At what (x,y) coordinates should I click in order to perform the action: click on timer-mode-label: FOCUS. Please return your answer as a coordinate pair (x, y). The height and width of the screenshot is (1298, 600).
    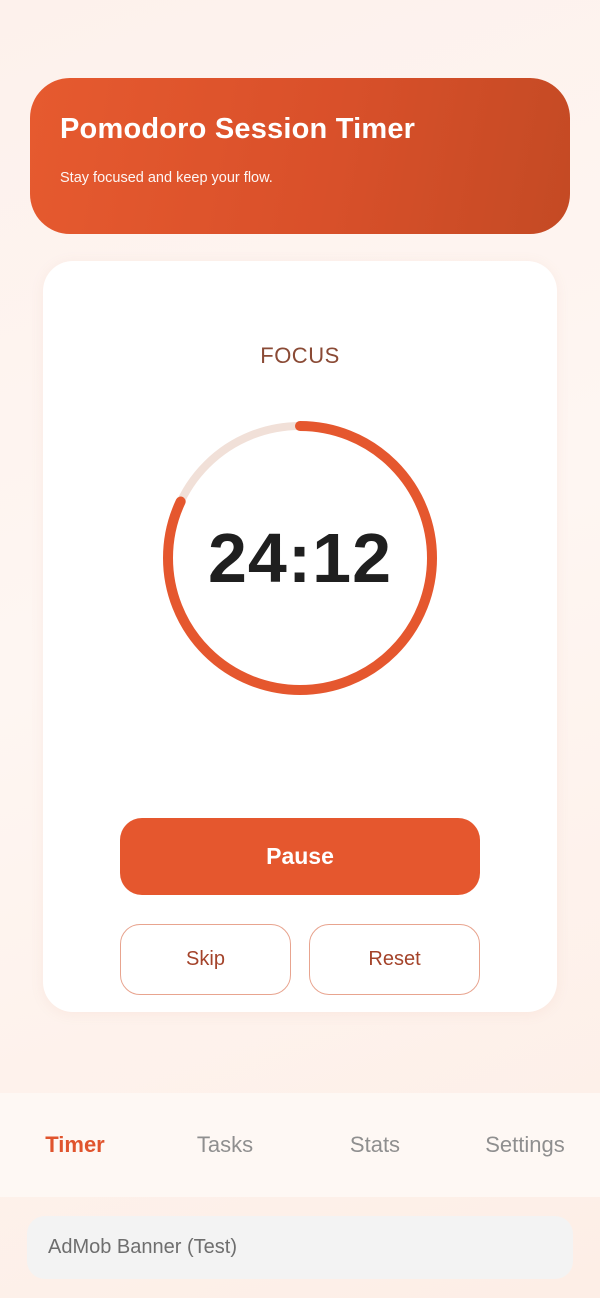
    Looking at the image, I should click on (300, 355).